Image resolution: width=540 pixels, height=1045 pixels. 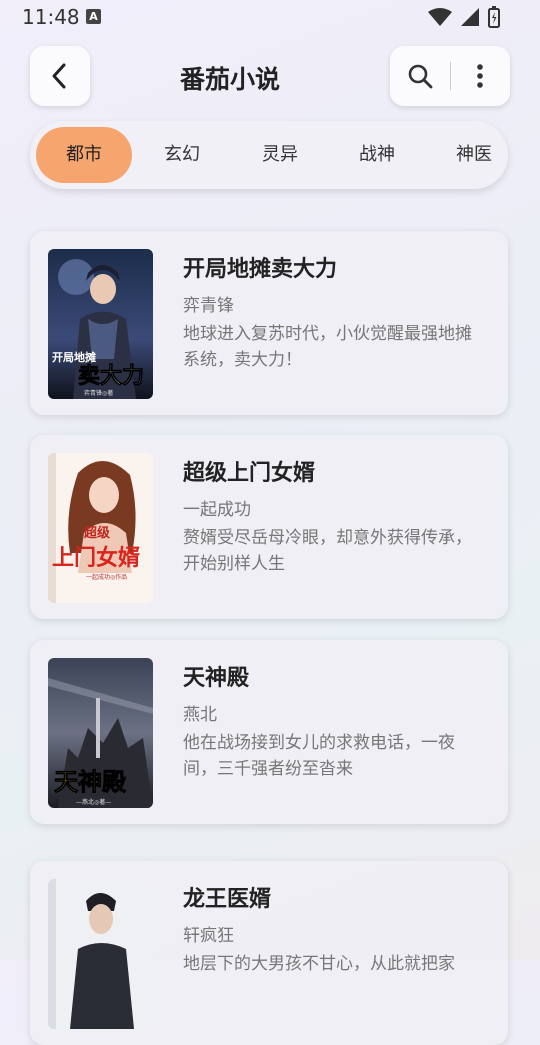 What do you see at coordinates (216, 678) in the screenshot?
I see `book-title: 天神殿` at bounding box center [216, 678].